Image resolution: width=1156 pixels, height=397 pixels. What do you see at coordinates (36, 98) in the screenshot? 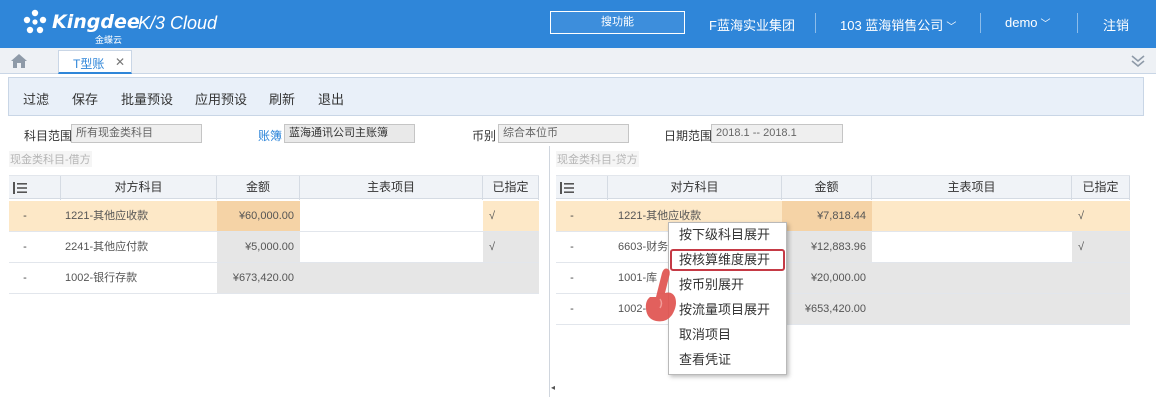
I see `filter-button: 过滤` at bounding box center [36, 98].